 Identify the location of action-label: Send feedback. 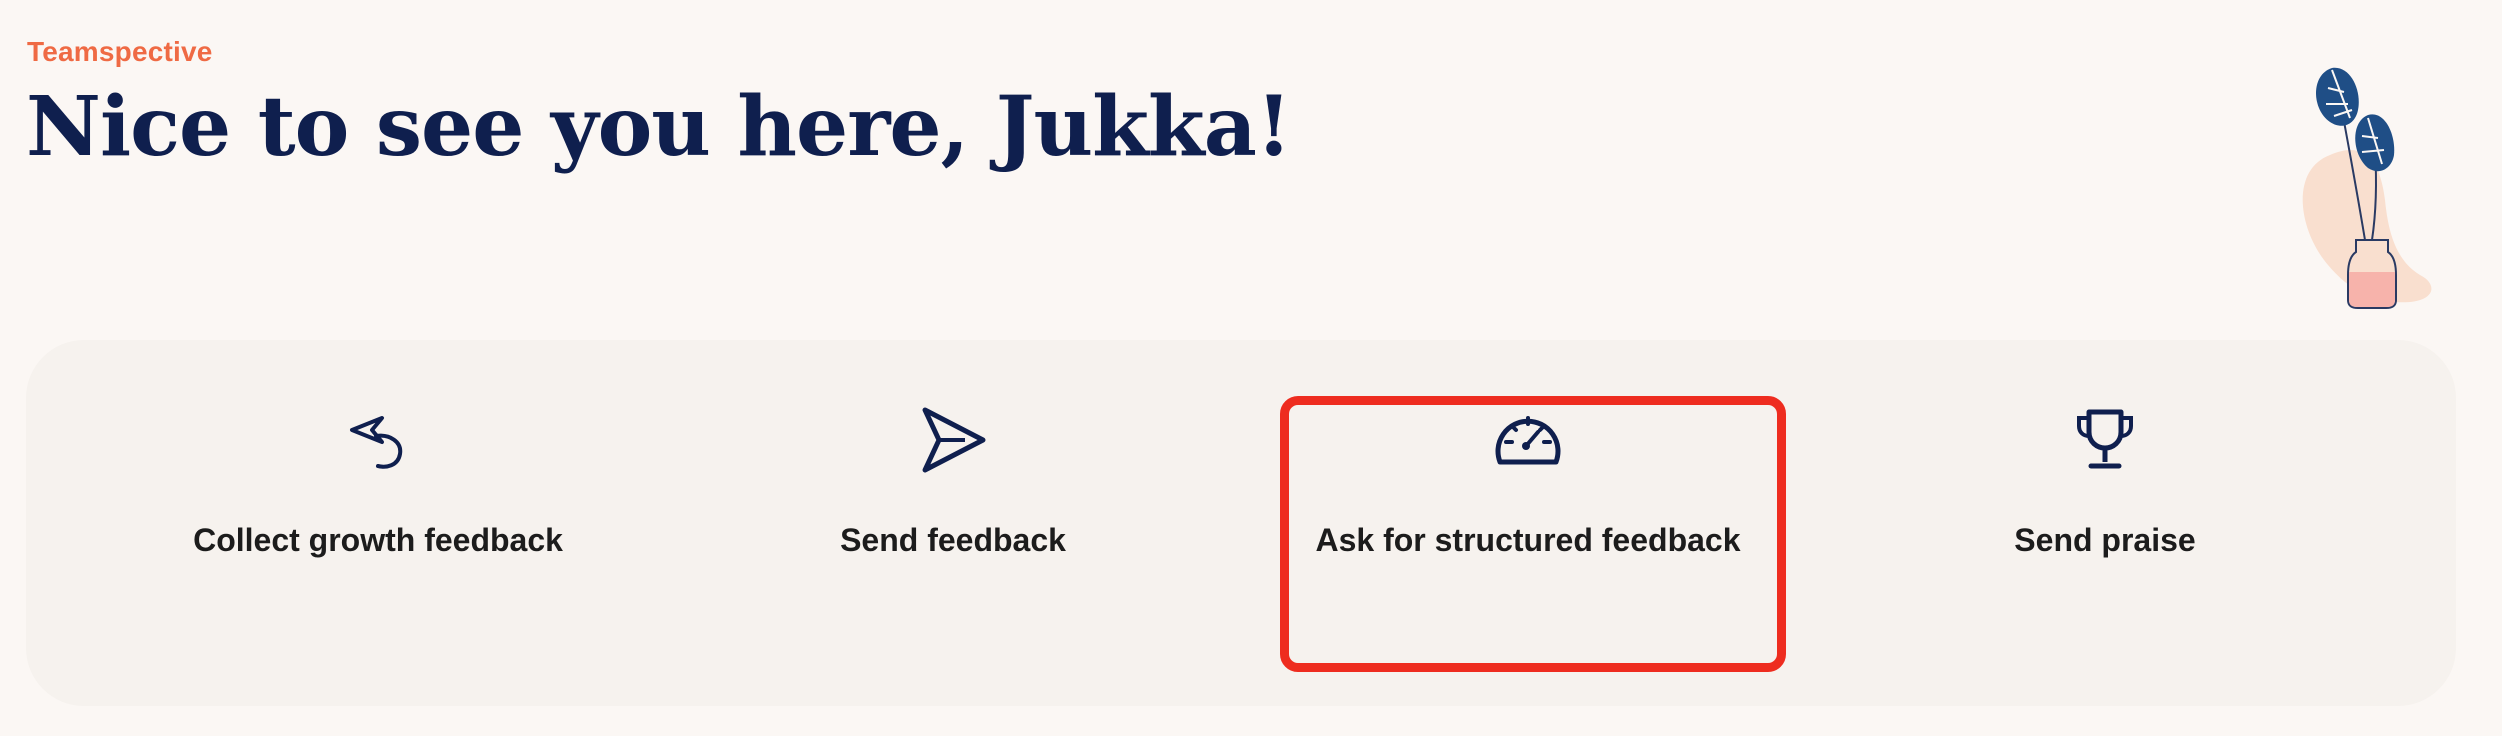
(953, 540).